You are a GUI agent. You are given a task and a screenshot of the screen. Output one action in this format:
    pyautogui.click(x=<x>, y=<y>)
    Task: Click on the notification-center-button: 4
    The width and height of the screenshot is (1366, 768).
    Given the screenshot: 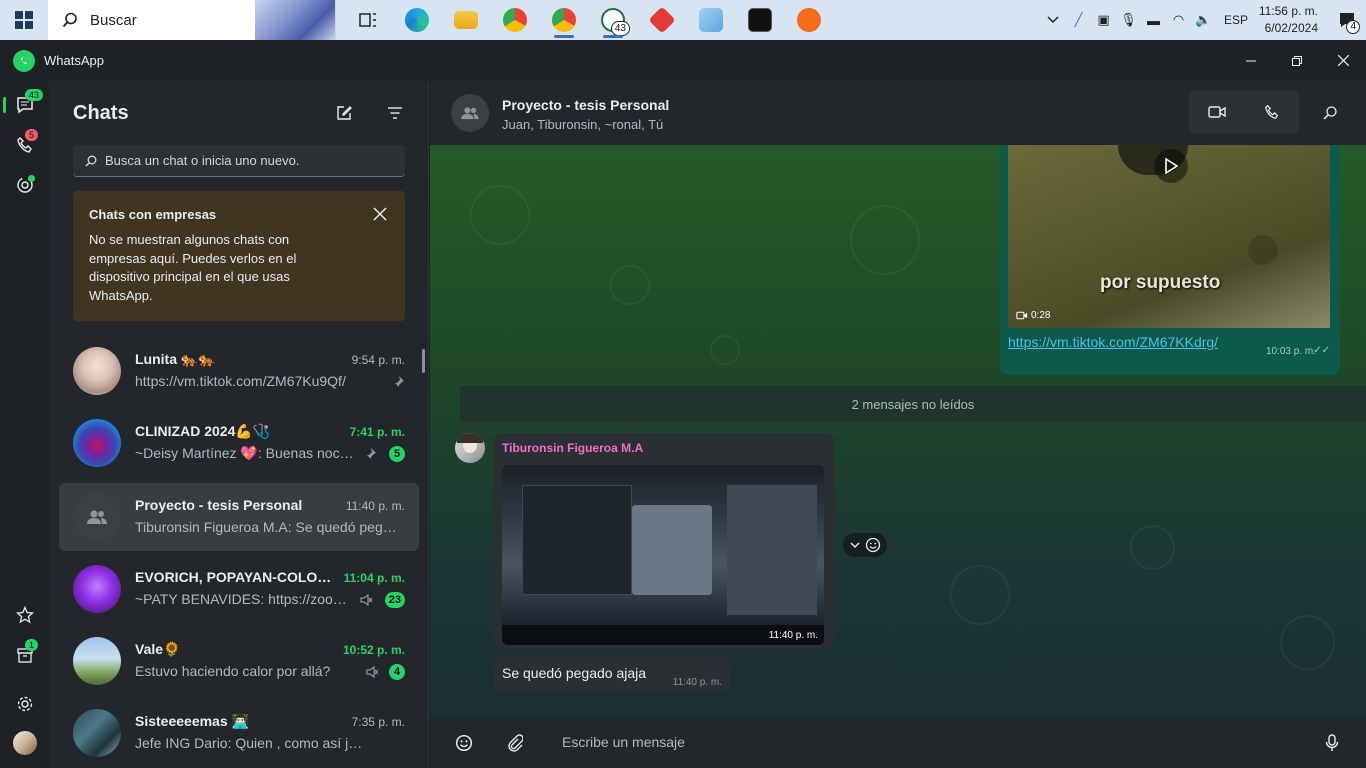 What is the action you would take?
    pyautogui.click(x=1347, y=20)
    